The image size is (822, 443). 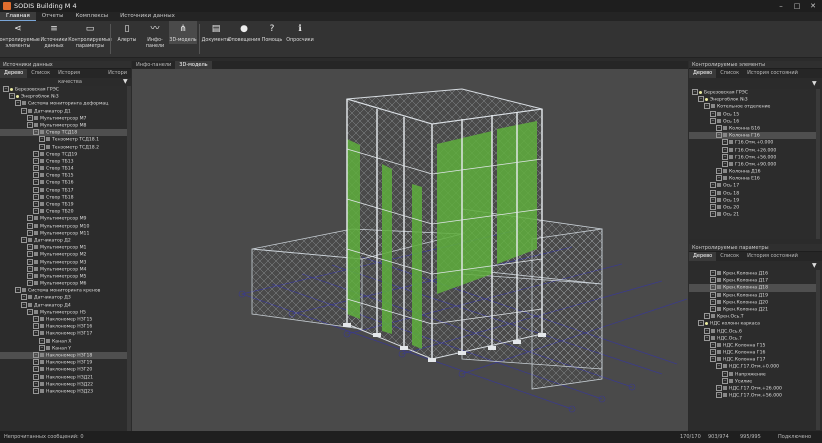 What do you see at coordinates (752, 178) in the screenshot?
I see `tree-row: − Колонна Е16` at bounding box center [752, 178].